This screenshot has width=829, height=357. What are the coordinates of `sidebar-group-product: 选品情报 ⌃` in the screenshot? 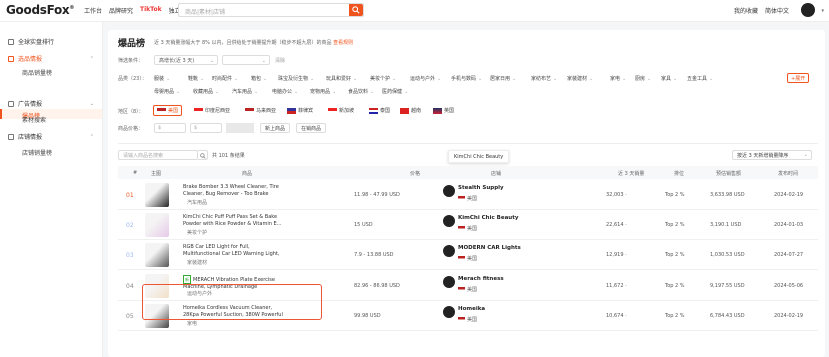 It's located at (53, 58).